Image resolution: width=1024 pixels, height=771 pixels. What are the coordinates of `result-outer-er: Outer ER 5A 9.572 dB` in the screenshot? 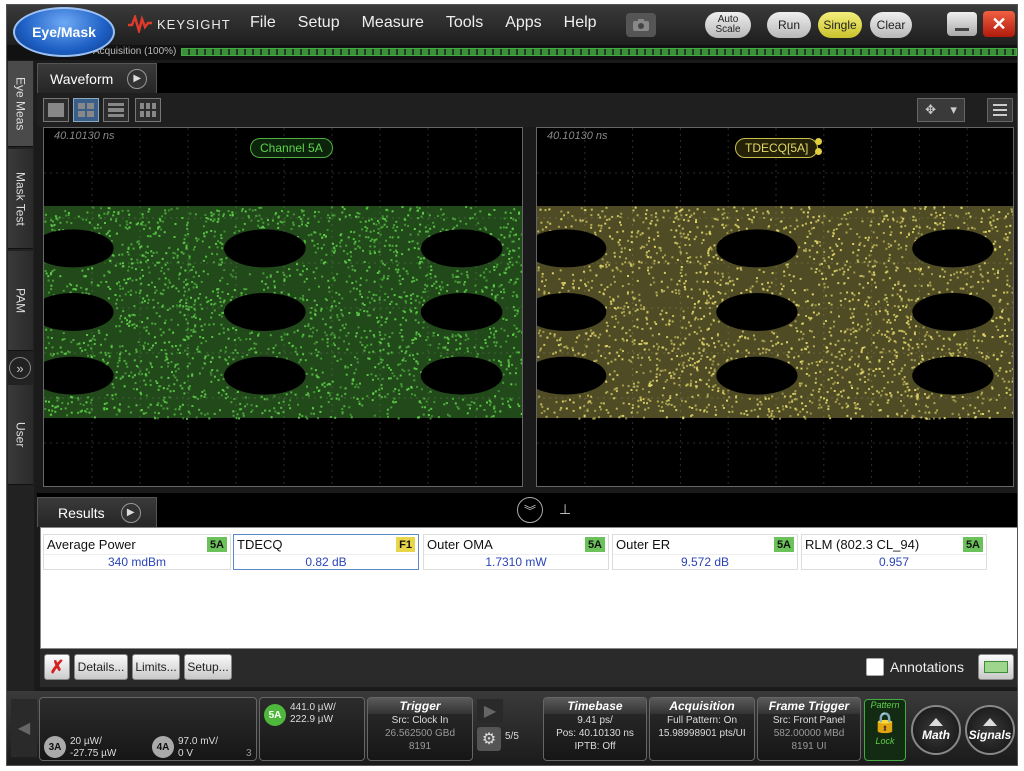 It's located at (705, 552).